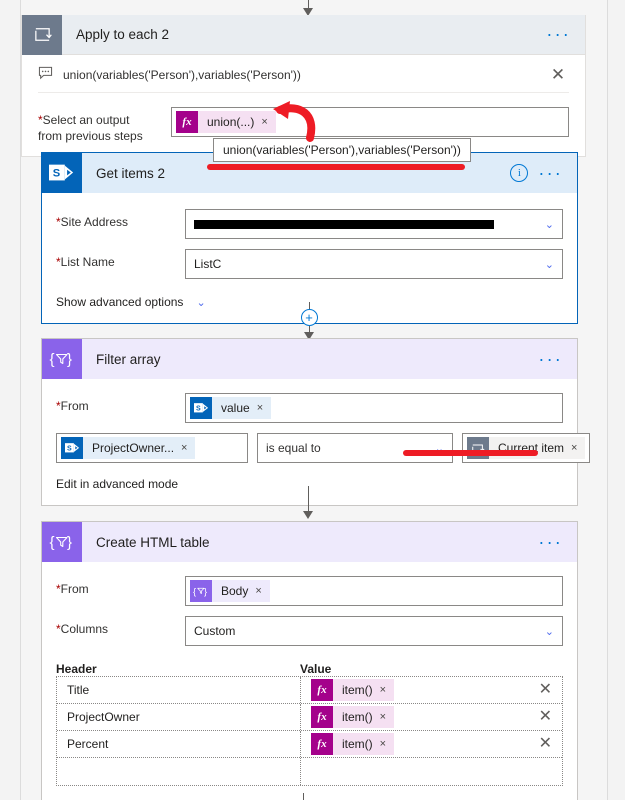  I want to click on html-from-input: { } Body ×, so click(374, 591).